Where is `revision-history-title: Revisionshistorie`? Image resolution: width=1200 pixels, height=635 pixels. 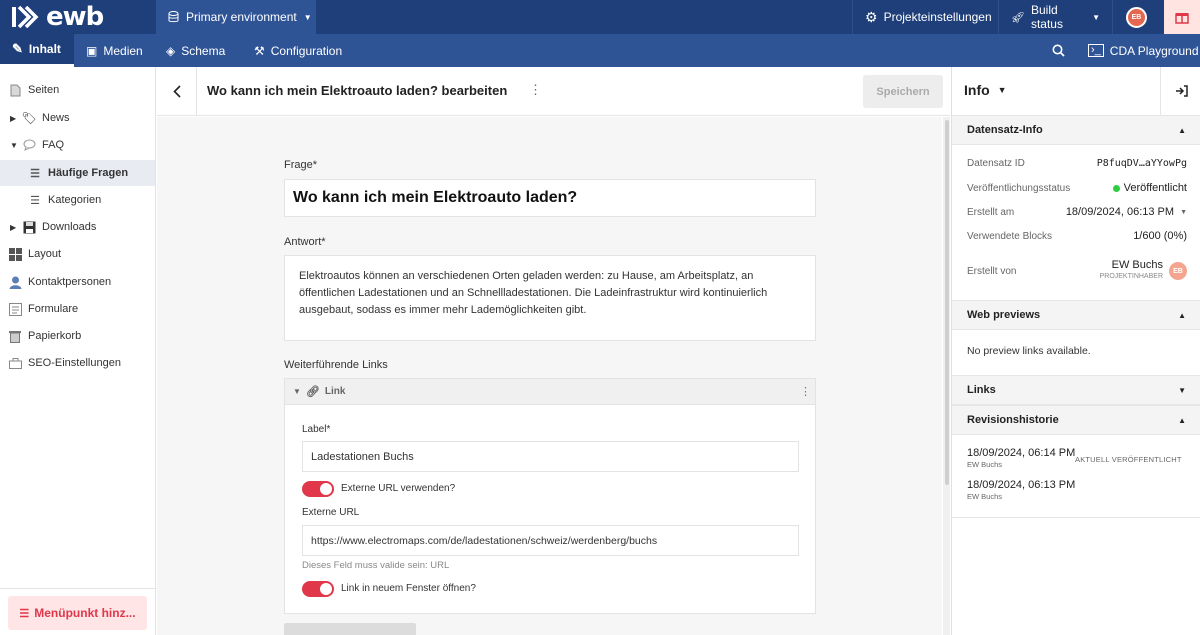 revision-history-title: Revisionshistorie is located at coordinates (1013, 420).